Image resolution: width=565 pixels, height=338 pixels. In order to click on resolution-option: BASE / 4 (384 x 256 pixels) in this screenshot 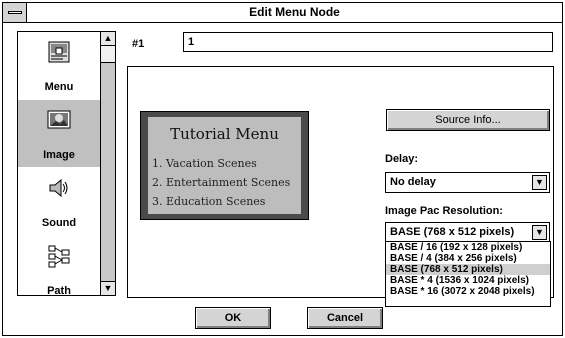, I will do `click(468, 258)`.